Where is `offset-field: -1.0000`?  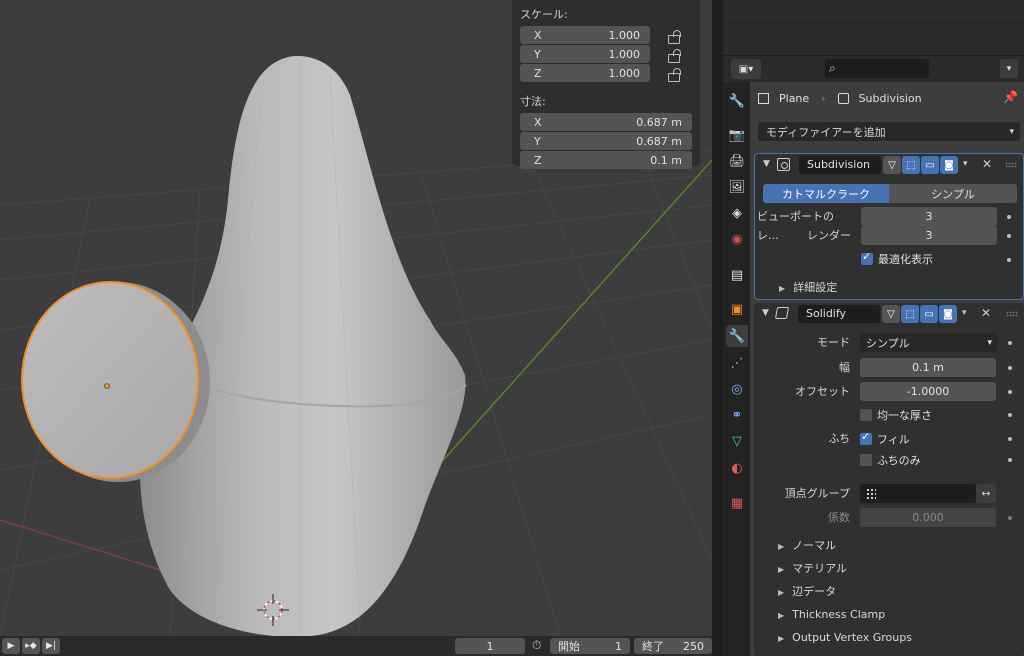 offset-field: -1.0000 is located at coordinates (928, 391).